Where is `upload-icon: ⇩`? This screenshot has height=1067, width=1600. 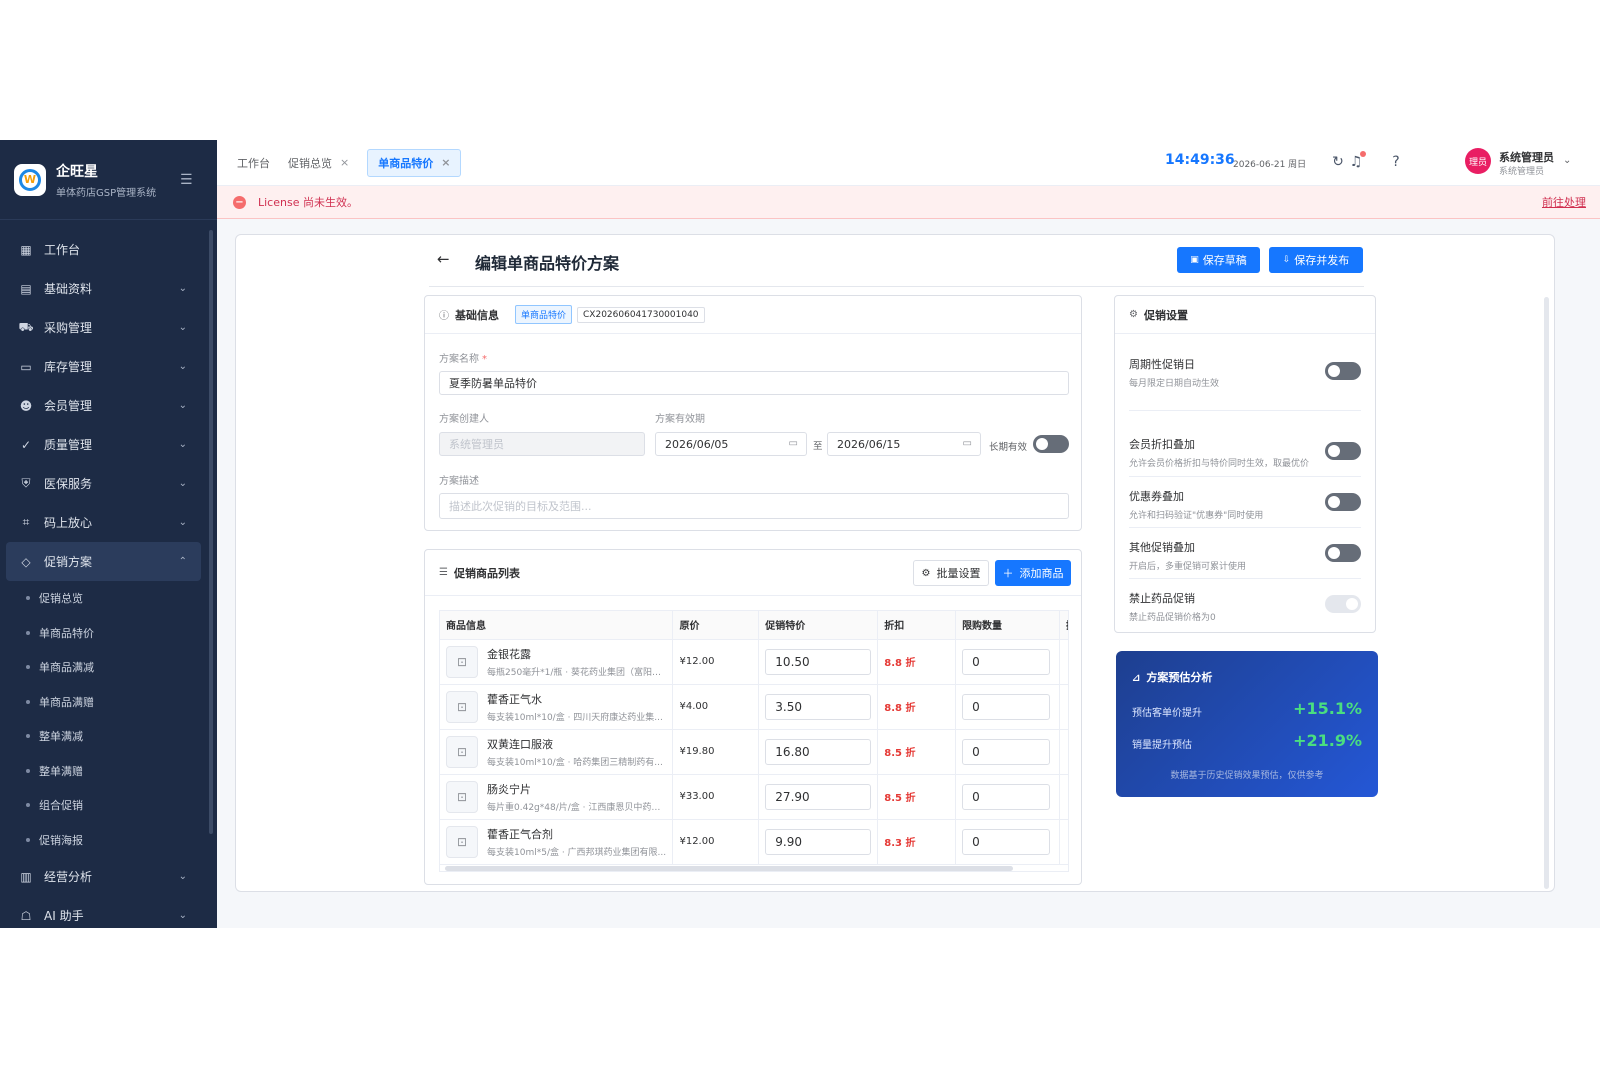
upload-icon: ⇩ is located at coordinates (1286, 260).